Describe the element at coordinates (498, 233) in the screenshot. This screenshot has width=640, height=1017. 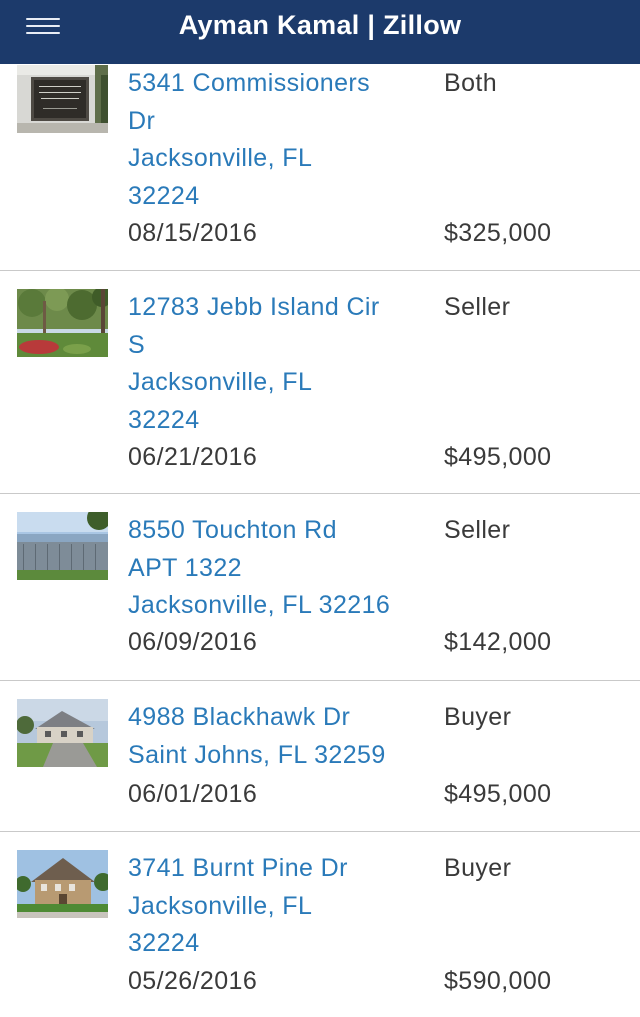
I see `sale-price: $325,000` at that location.